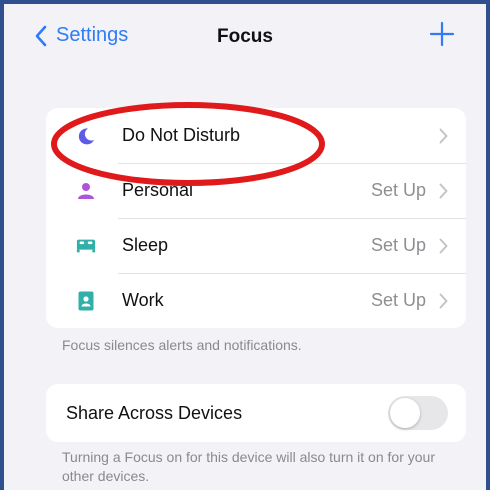 The image size is (490, 490). What do you see at coordinates (86, 136) in the screenshot?
I see `moon-icon` at bounding box center [86, 136].